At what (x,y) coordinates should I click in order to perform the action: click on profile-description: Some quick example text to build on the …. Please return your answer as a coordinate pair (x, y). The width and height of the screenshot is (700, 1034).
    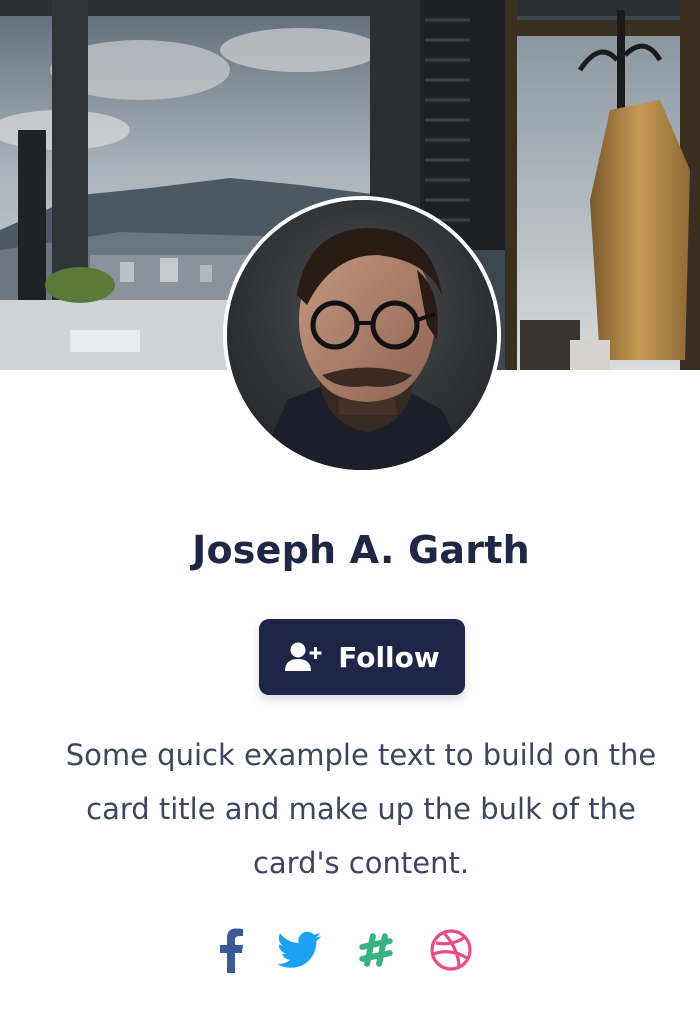
    Looking at the image, I should click on (361, 809).